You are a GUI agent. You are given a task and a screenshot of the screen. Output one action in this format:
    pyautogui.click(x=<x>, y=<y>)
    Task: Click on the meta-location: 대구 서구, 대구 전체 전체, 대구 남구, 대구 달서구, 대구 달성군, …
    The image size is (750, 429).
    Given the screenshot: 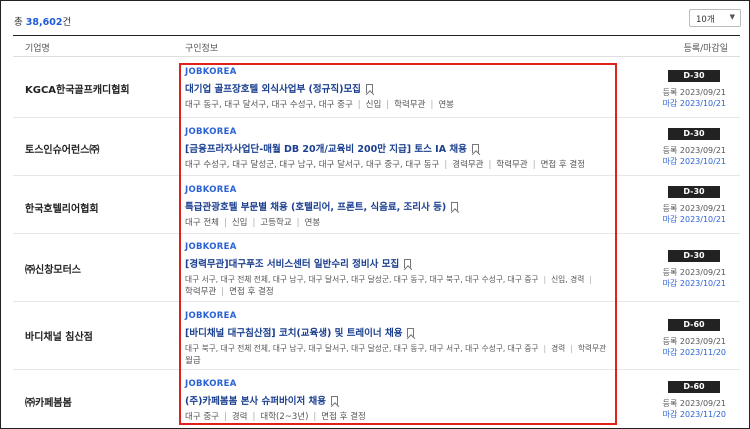 What is the action you would take?
    pyautogui.click(x=362, y=279)
    